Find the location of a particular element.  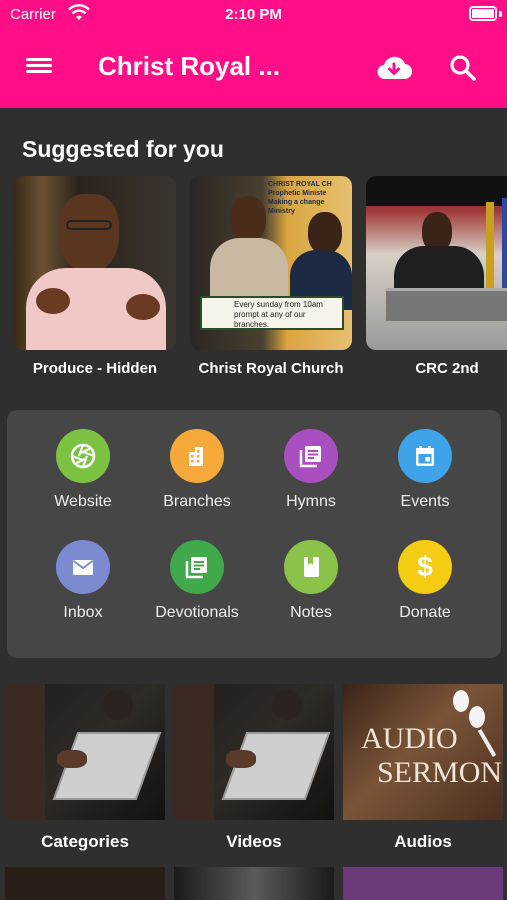

menu-hymns: Hymns is located at coordinates (311, 470).